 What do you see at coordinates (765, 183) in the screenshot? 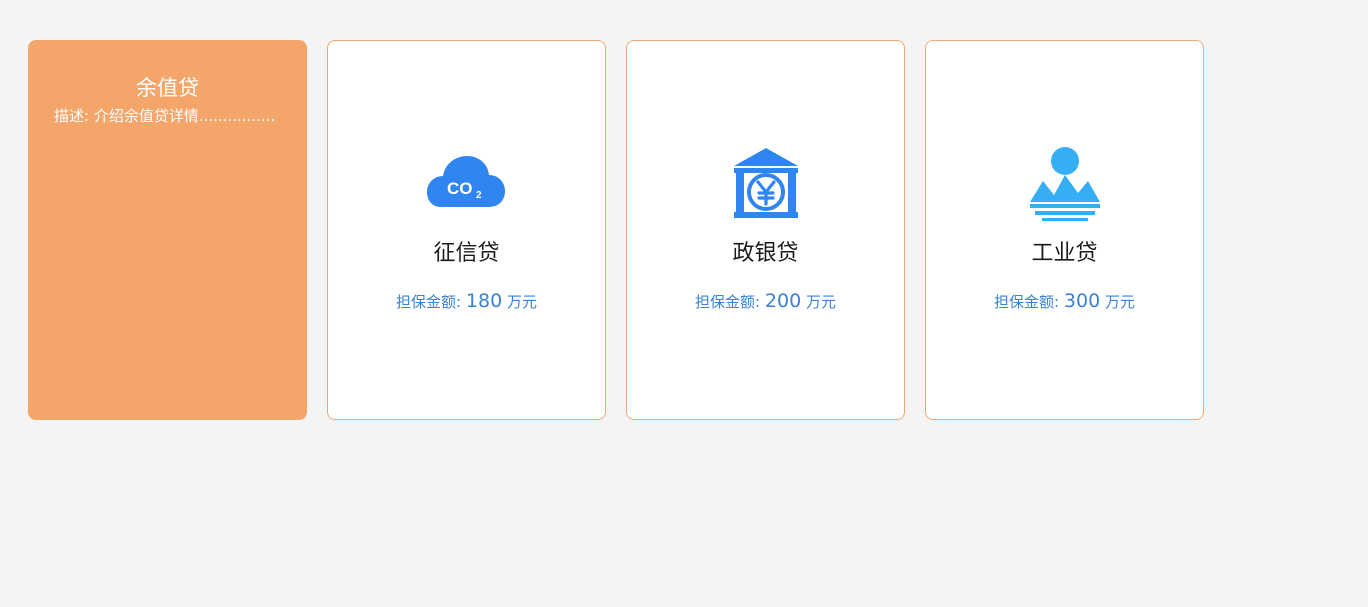
I see `bank-yuan-icon` at bounding box center [765, 183].